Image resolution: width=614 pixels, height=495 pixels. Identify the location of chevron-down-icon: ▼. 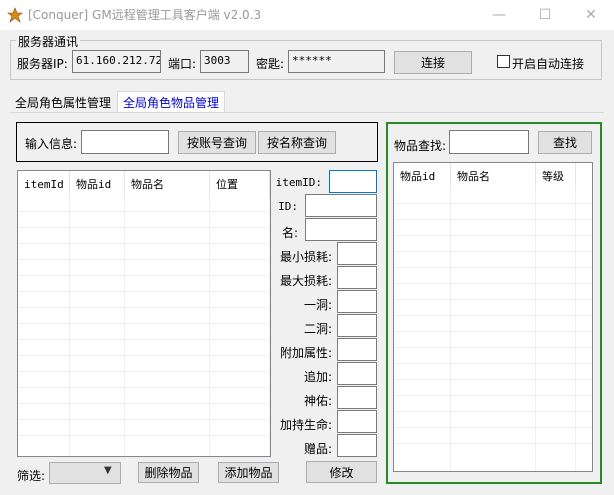
(108, 470).